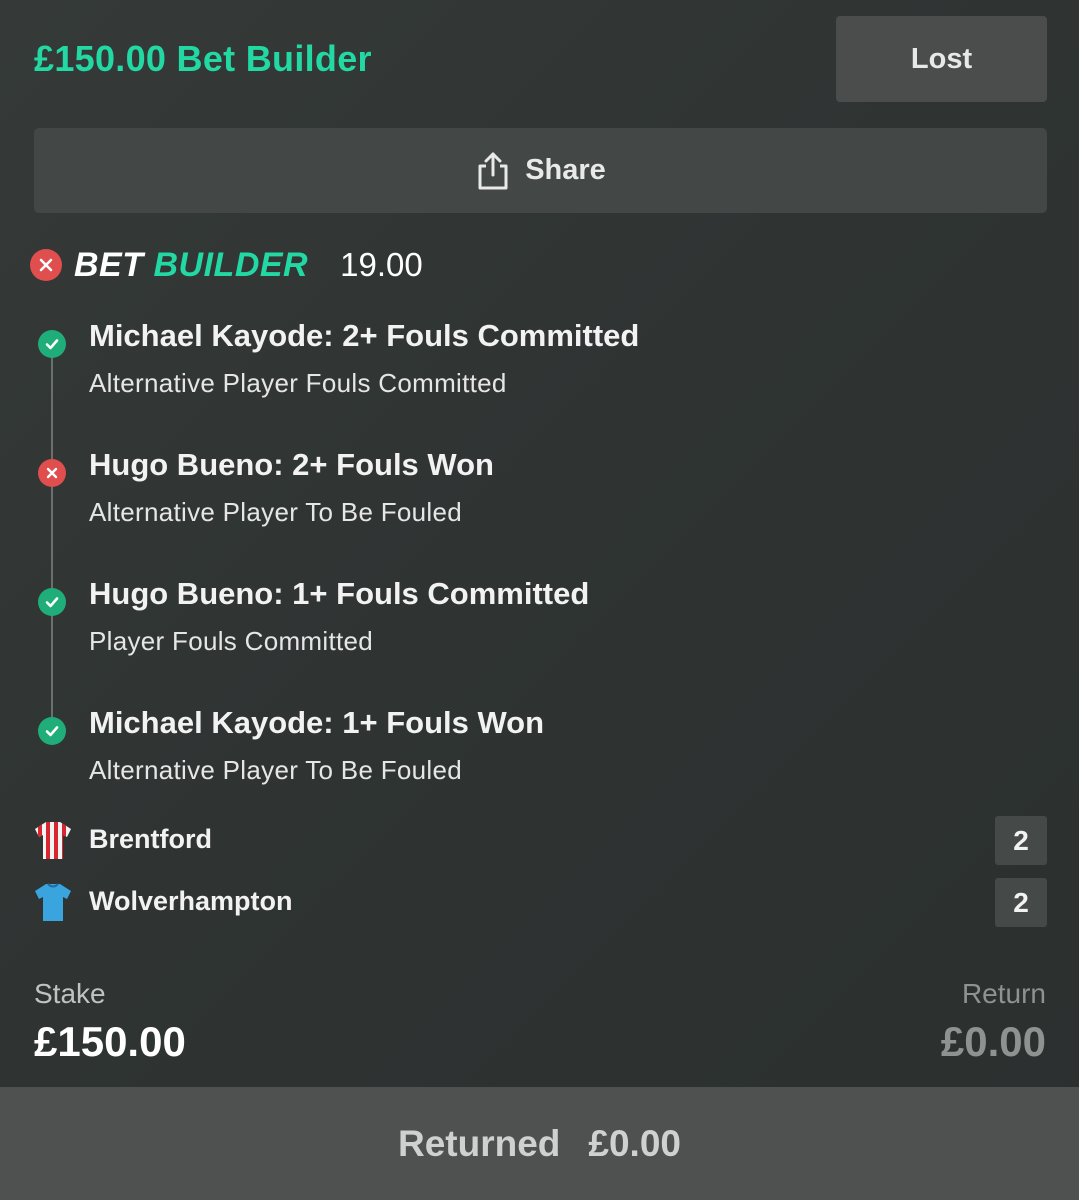 This screenshot has height=1200, width=1079. Describe the element at coordinates (993, 1041) in the screenshot. I see `return-value: £0.00` at that location.